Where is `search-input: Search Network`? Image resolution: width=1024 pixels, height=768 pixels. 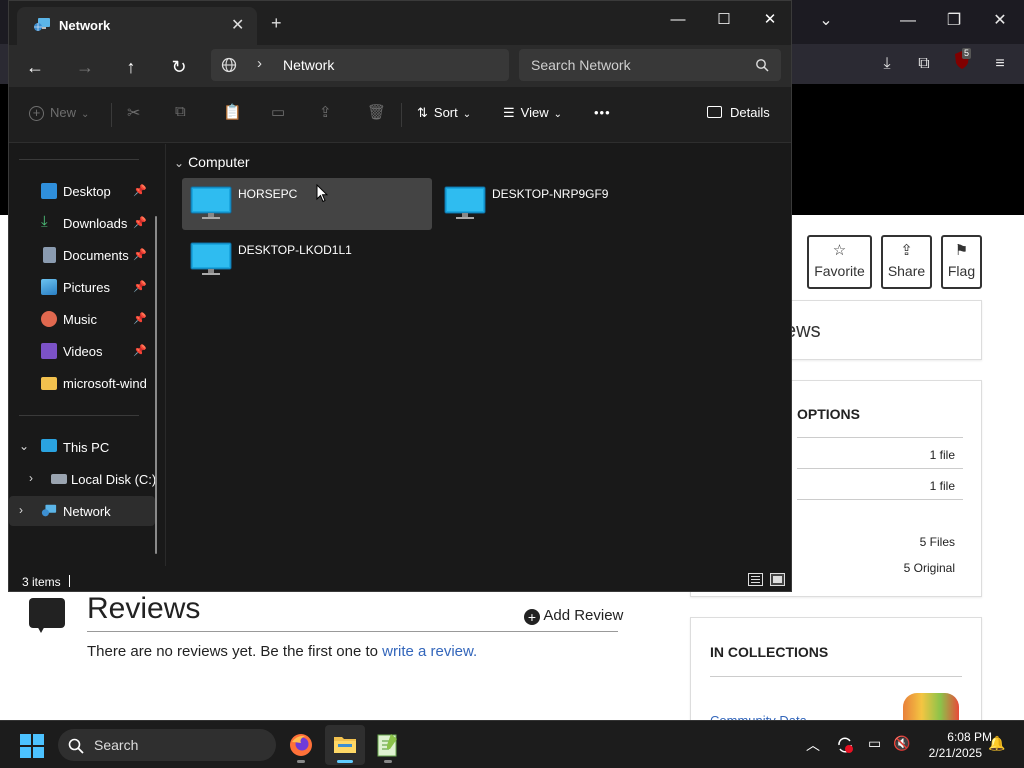
search-input: Search Network is located at coordinates (650, 65).